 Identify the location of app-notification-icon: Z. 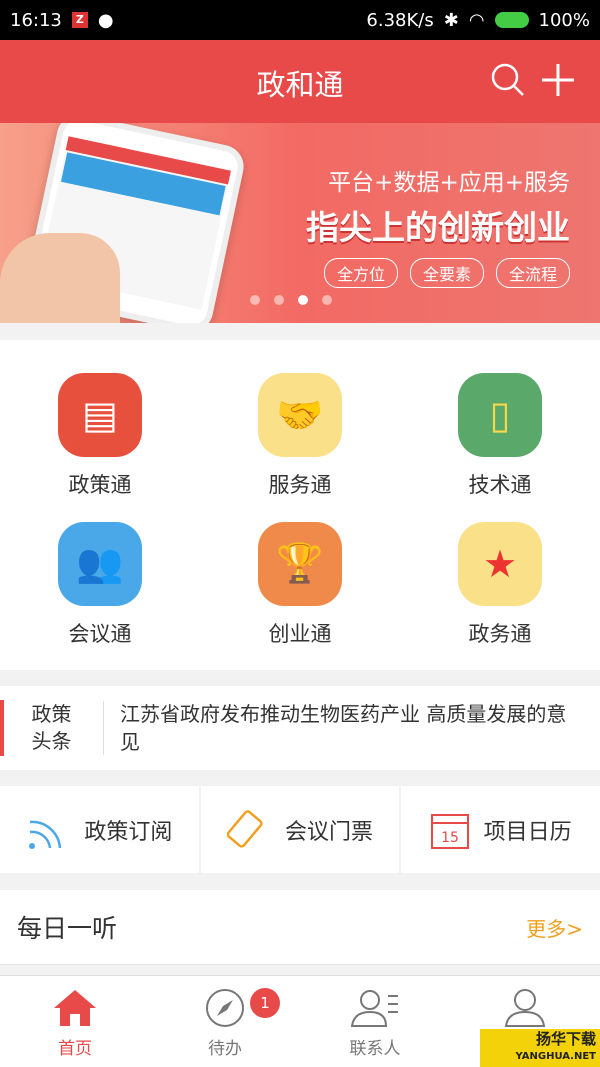
(79, 20).